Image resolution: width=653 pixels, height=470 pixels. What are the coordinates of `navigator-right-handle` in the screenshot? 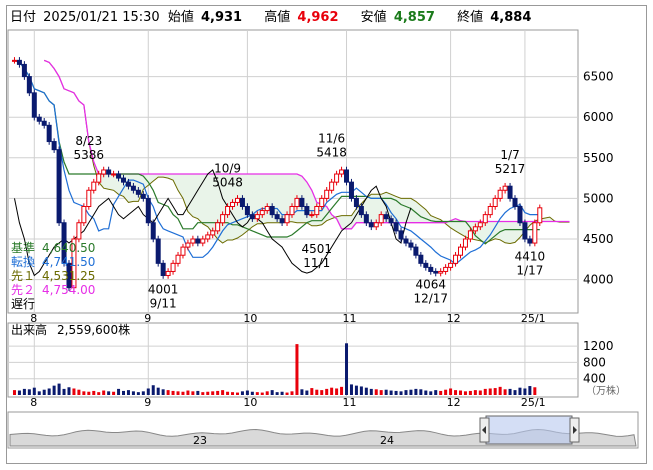 It's located at (574, 430).